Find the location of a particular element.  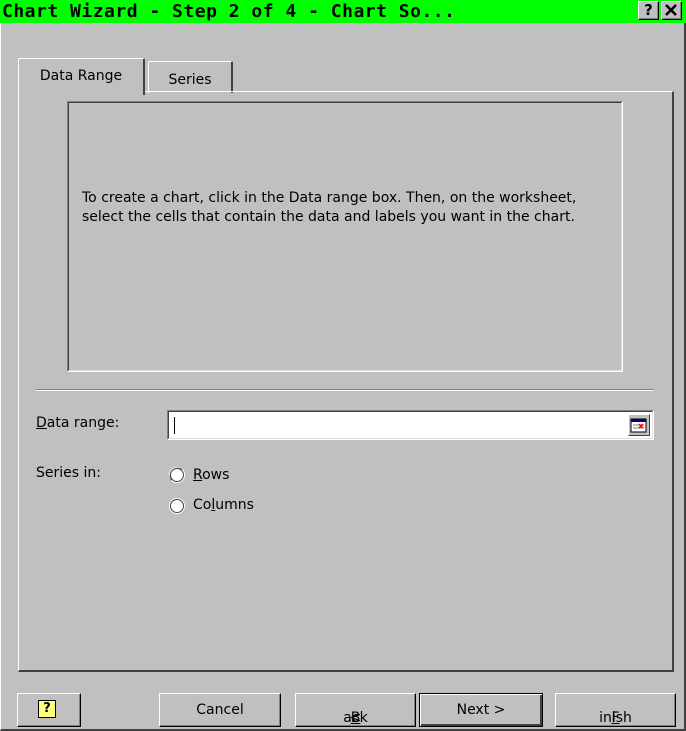

help-button: ? is located at coordinates (49, 710).